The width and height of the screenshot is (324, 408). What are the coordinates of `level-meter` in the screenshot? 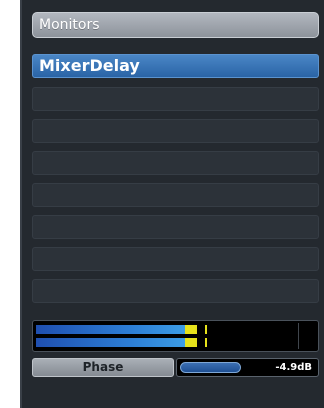 It's located at (175, 336).